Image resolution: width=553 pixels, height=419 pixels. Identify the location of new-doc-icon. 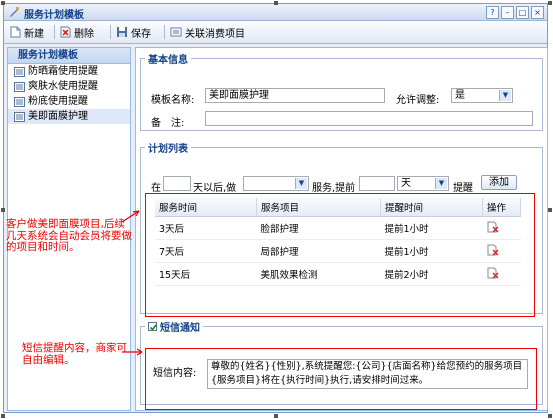
(15, 32).